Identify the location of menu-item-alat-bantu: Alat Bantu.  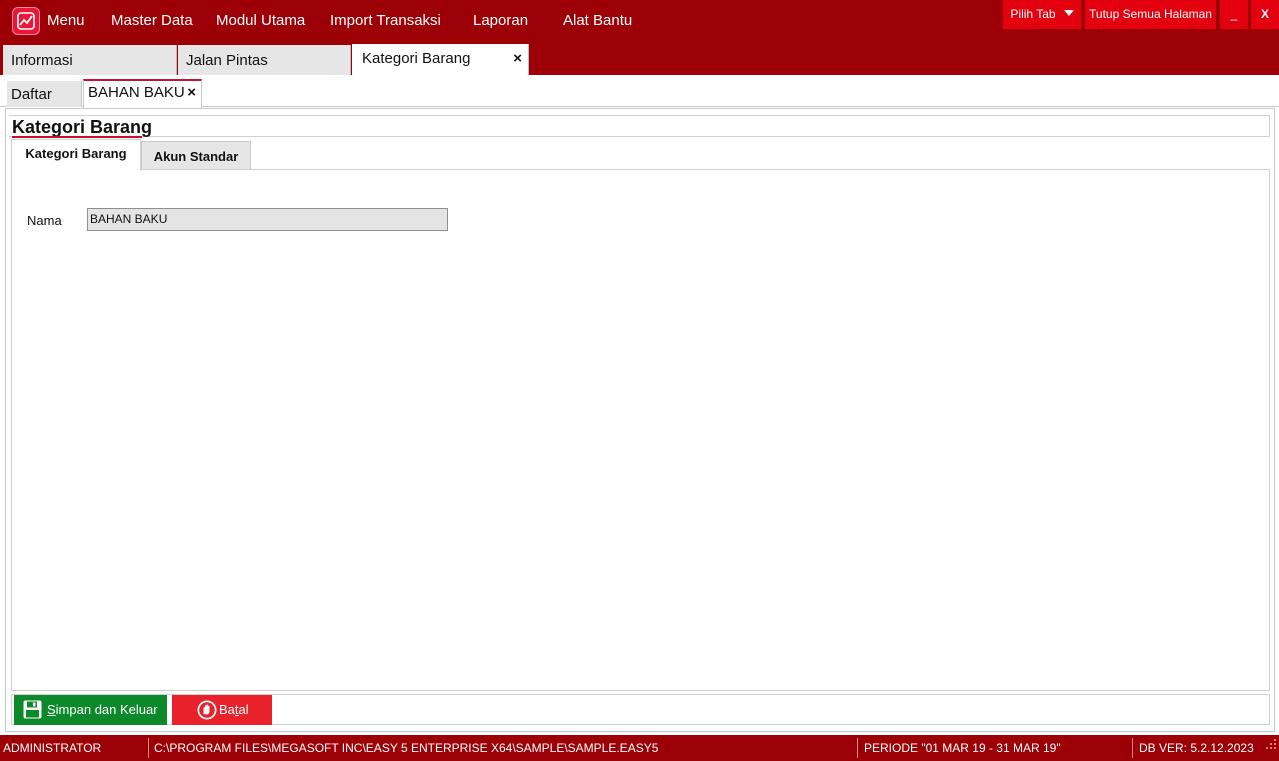
(597, 21).